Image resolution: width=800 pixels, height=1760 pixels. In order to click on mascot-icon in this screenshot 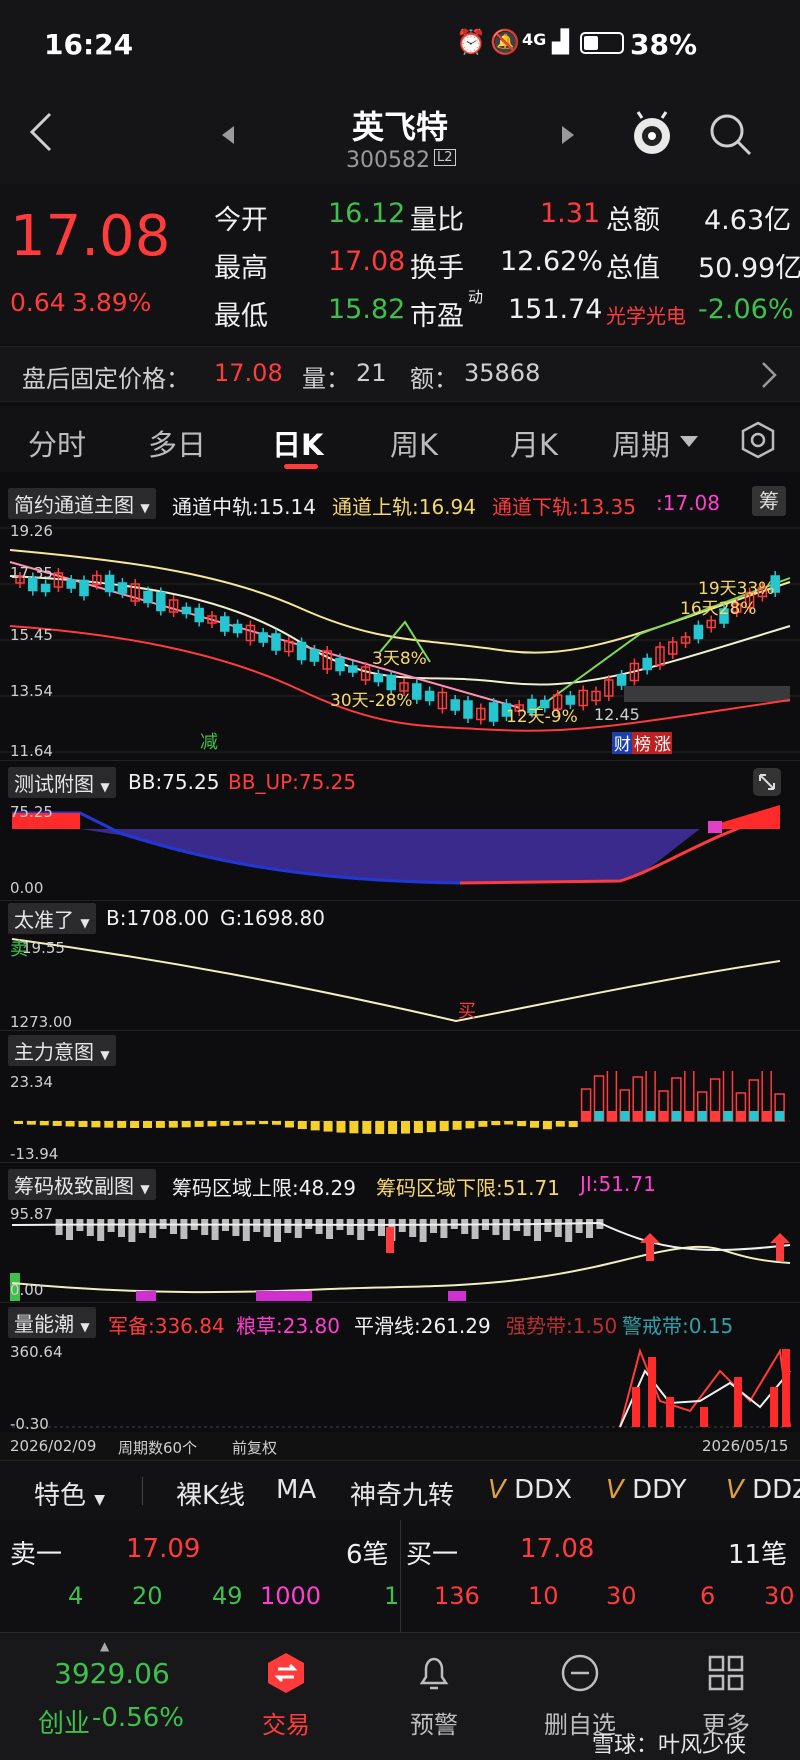, I will do `click(652, 134)`.